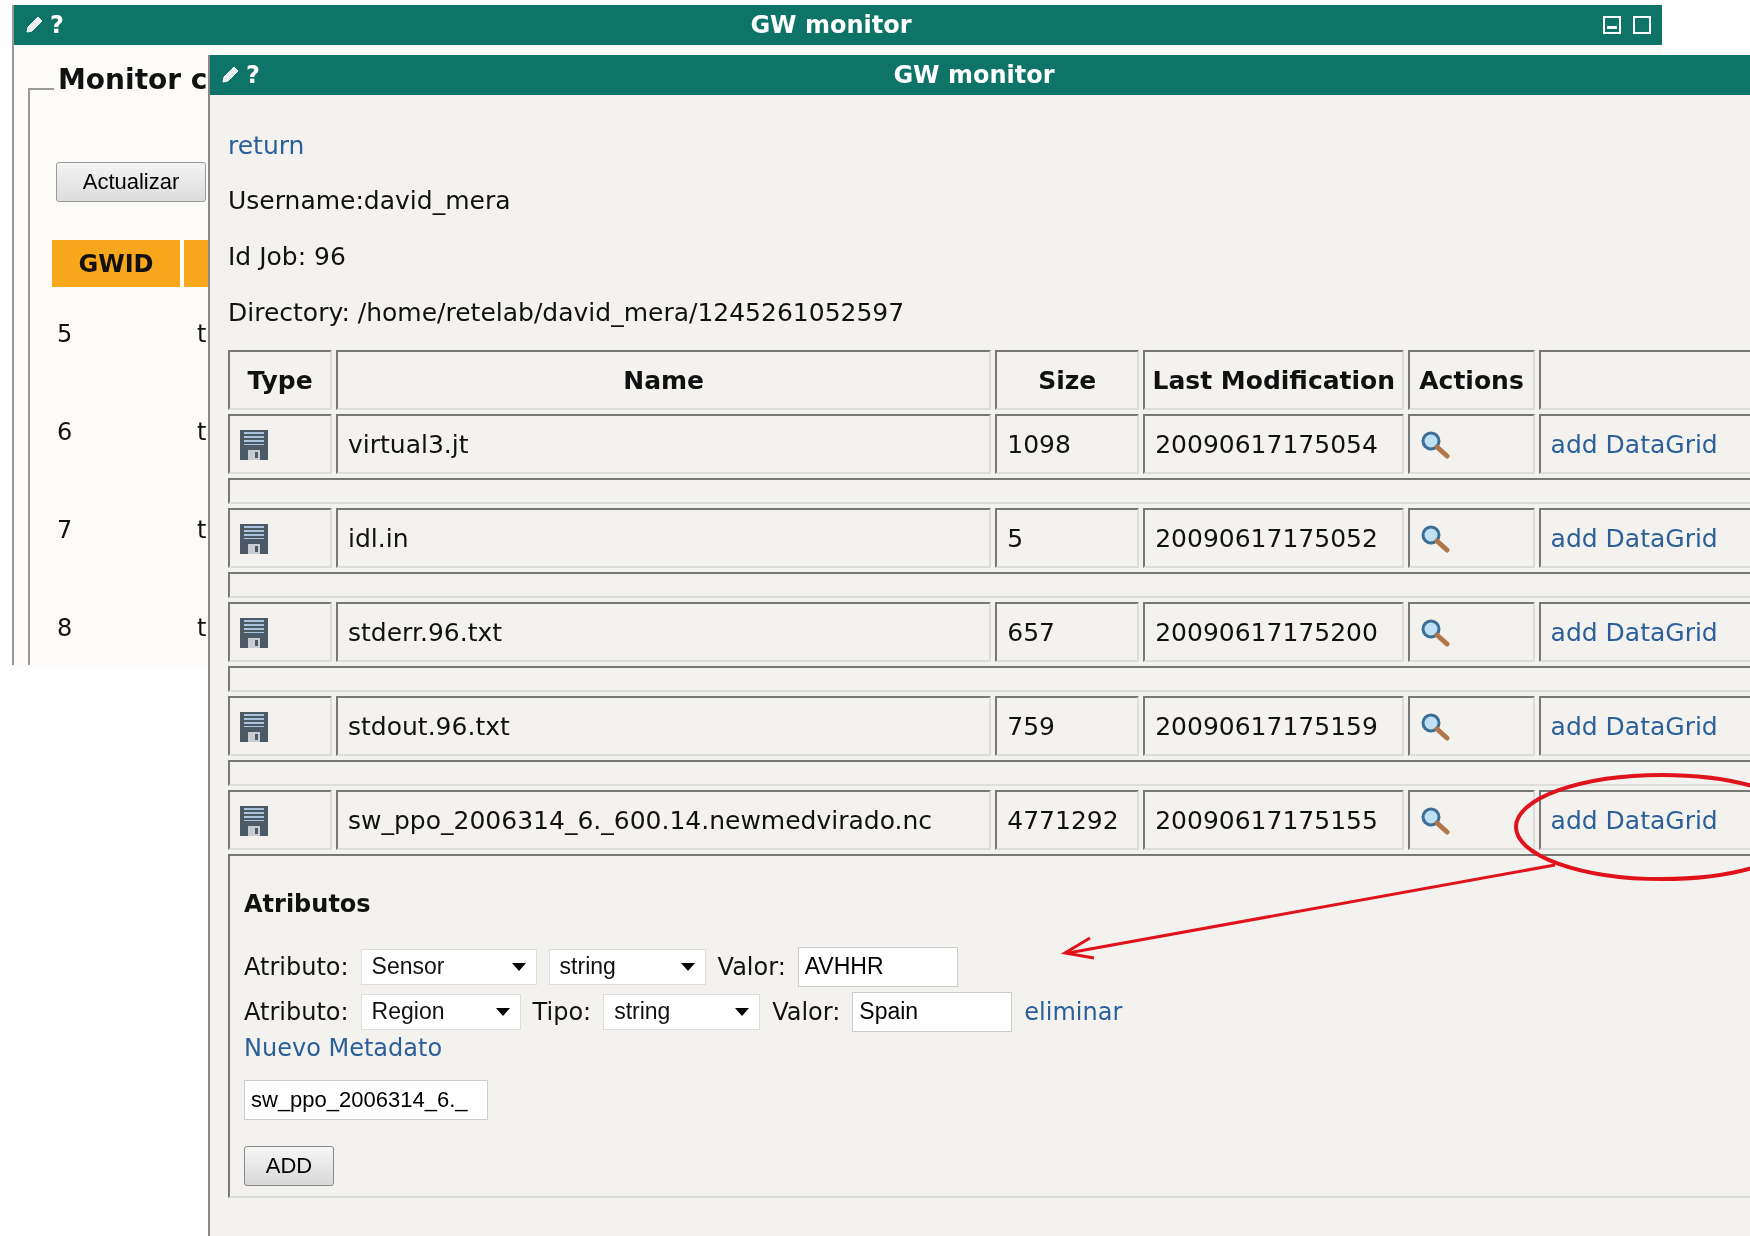 This screenshot has height=1236, width=1750. What do you see at coordinates (877, 966) in the screenshot?
I see `value-field: AVHHR` at bounding box center [877, 966].